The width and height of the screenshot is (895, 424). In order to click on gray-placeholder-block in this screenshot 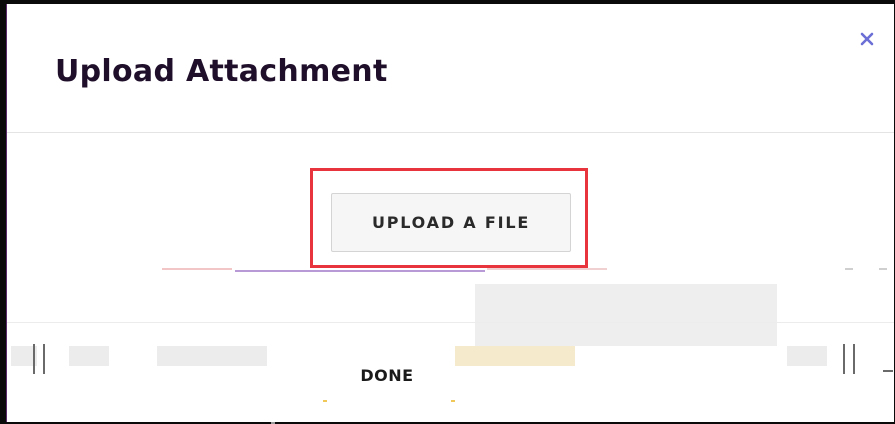, I will do `click(626, 315)`.